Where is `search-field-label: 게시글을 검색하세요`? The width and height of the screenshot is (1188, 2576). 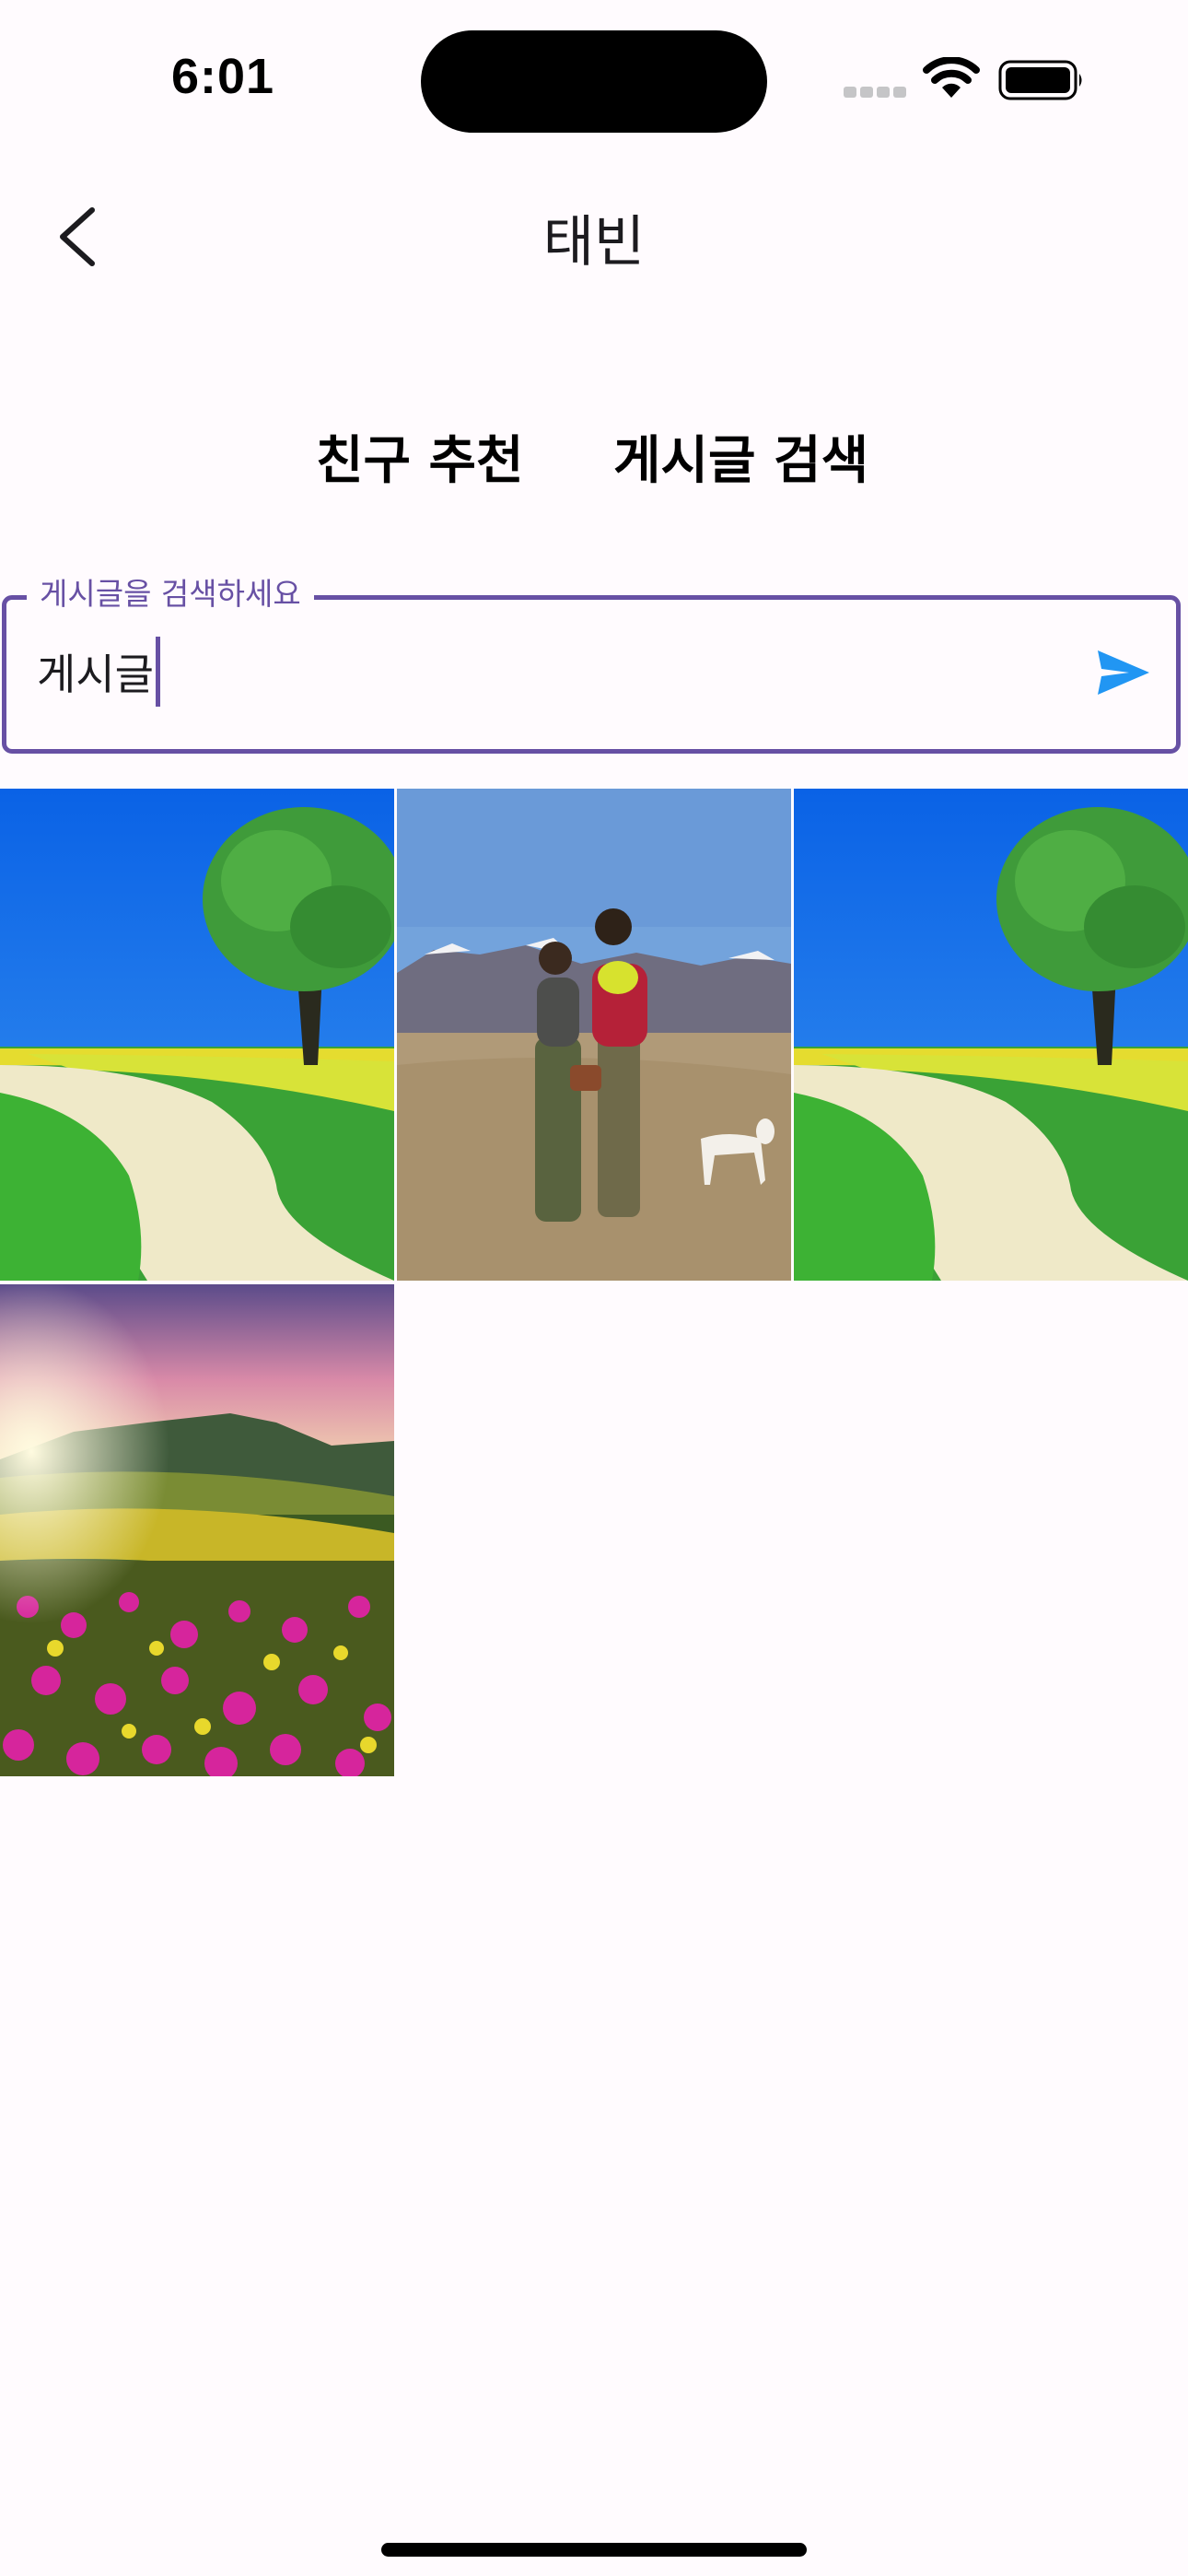
search-field-label: 게시글을 검색하세요 is located at coordinates (170, 594).